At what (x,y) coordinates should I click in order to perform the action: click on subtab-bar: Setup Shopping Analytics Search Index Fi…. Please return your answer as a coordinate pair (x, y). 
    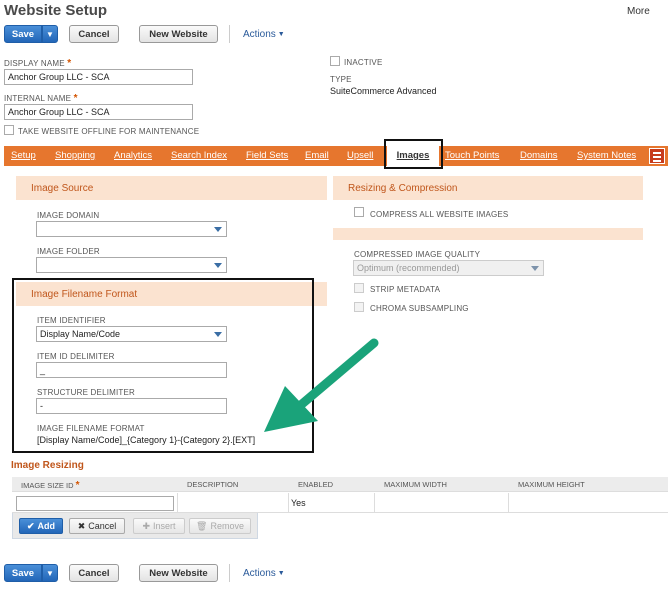
    Looking at the image, I should click on (336, 156).